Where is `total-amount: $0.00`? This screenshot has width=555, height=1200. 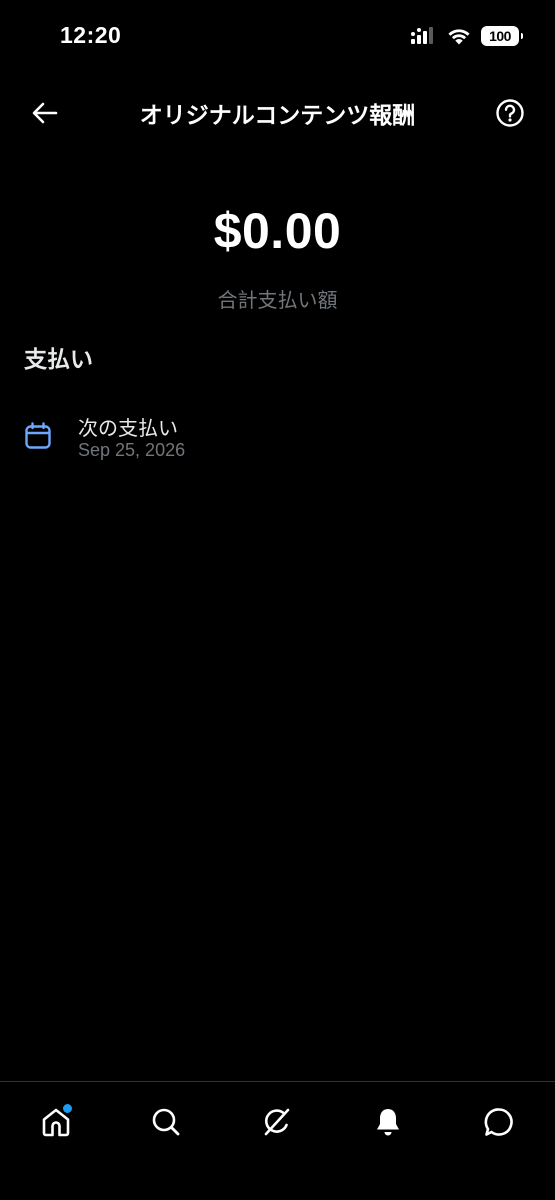
total-amount: $0.00 is located at coordinates (277, 231).